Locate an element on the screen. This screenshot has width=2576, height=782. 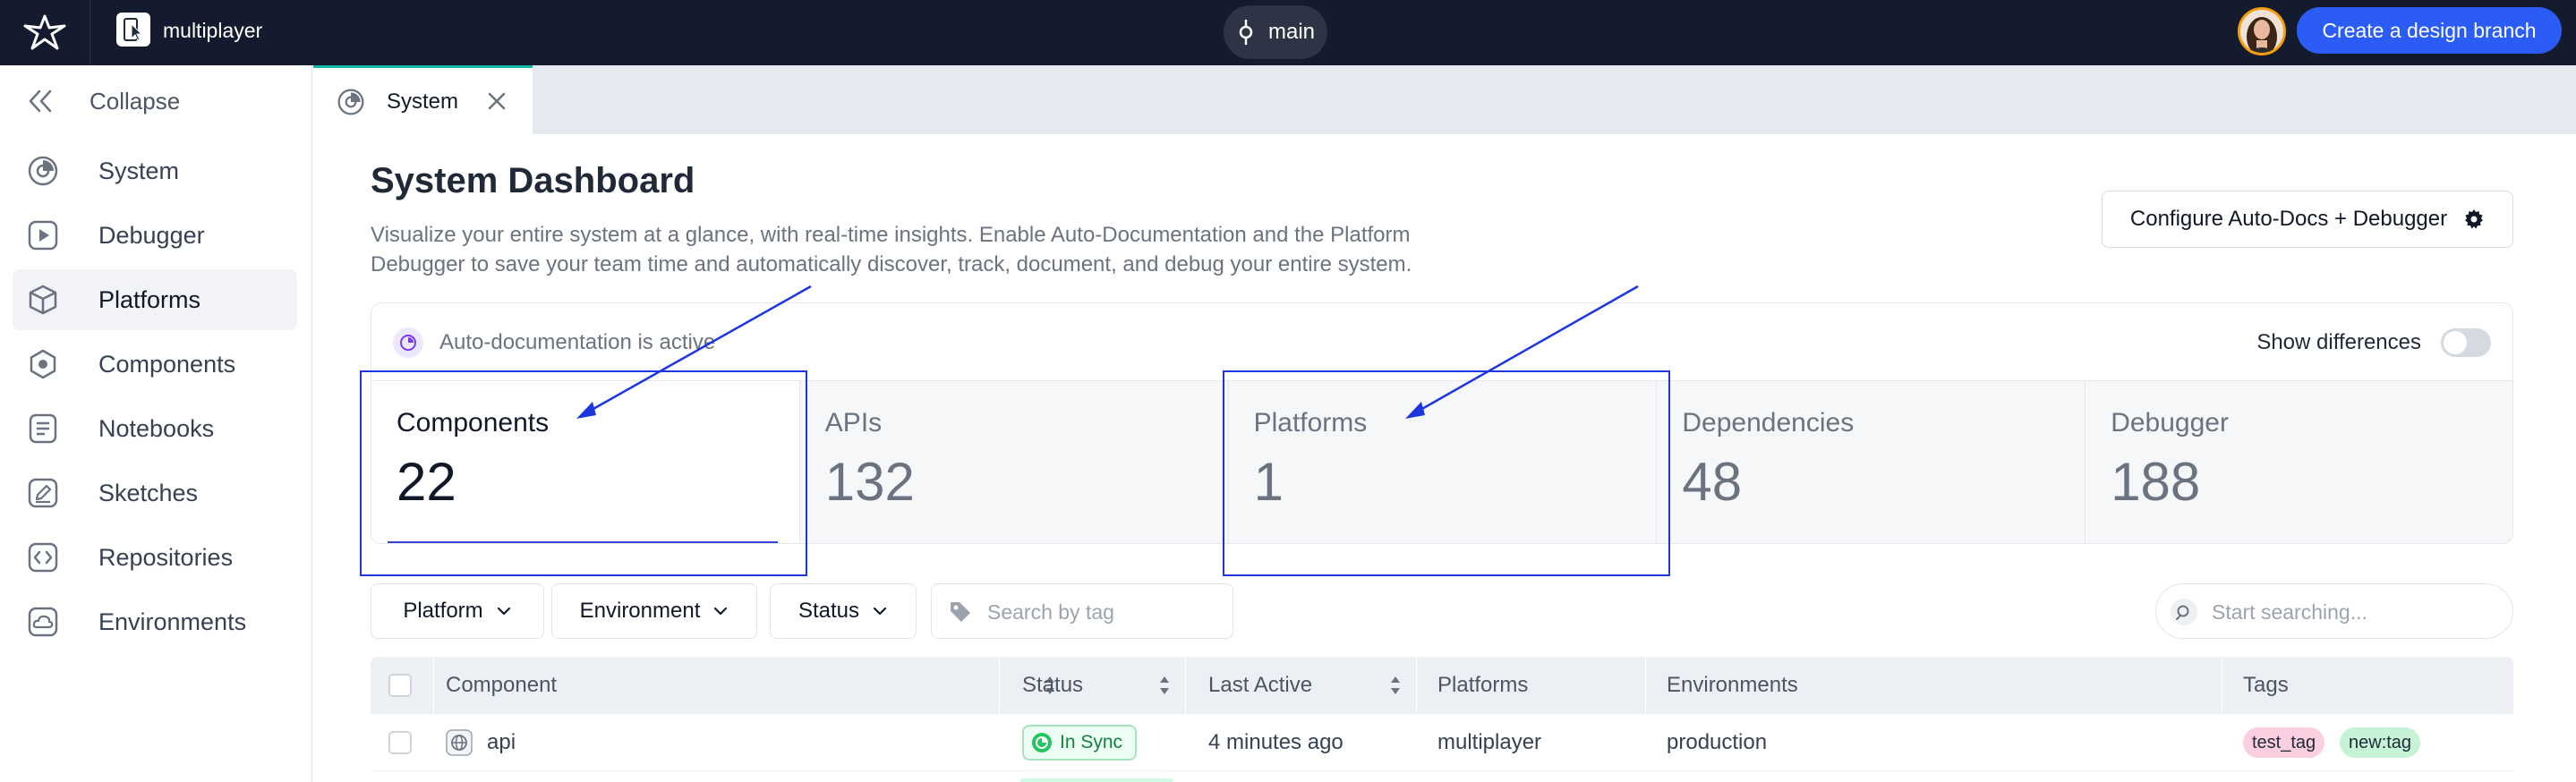
sidebar-item-label: Environments is located at coordinates (172, 621).